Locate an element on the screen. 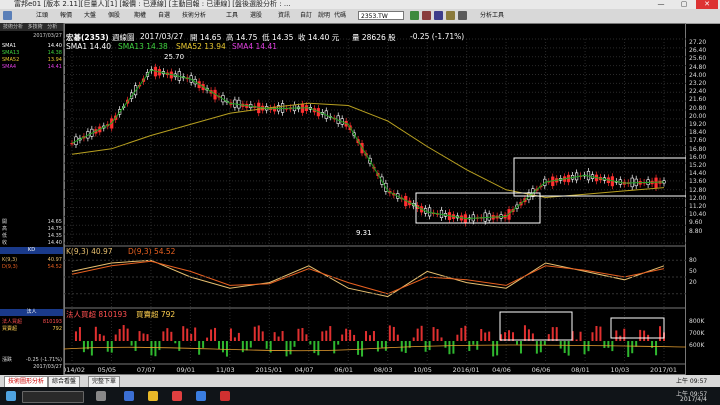 The height and width of the screenshot is (405, 720). vol-tick: 700K is located at coordinates (697, 333).